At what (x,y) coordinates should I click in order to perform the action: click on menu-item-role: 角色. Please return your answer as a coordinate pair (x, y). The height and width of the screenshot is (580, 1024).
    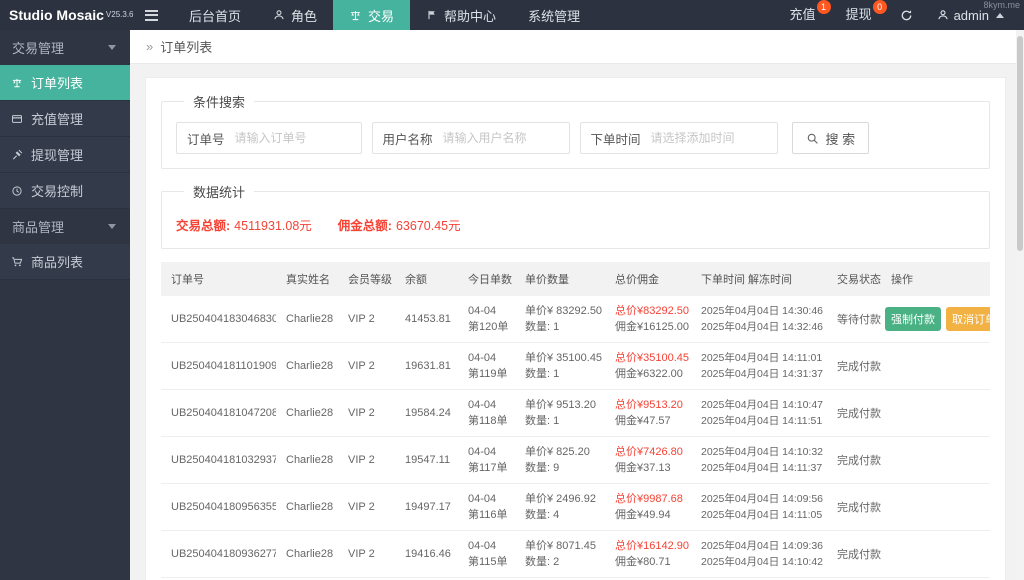
    Looking at the image, I should click on (295, 15).